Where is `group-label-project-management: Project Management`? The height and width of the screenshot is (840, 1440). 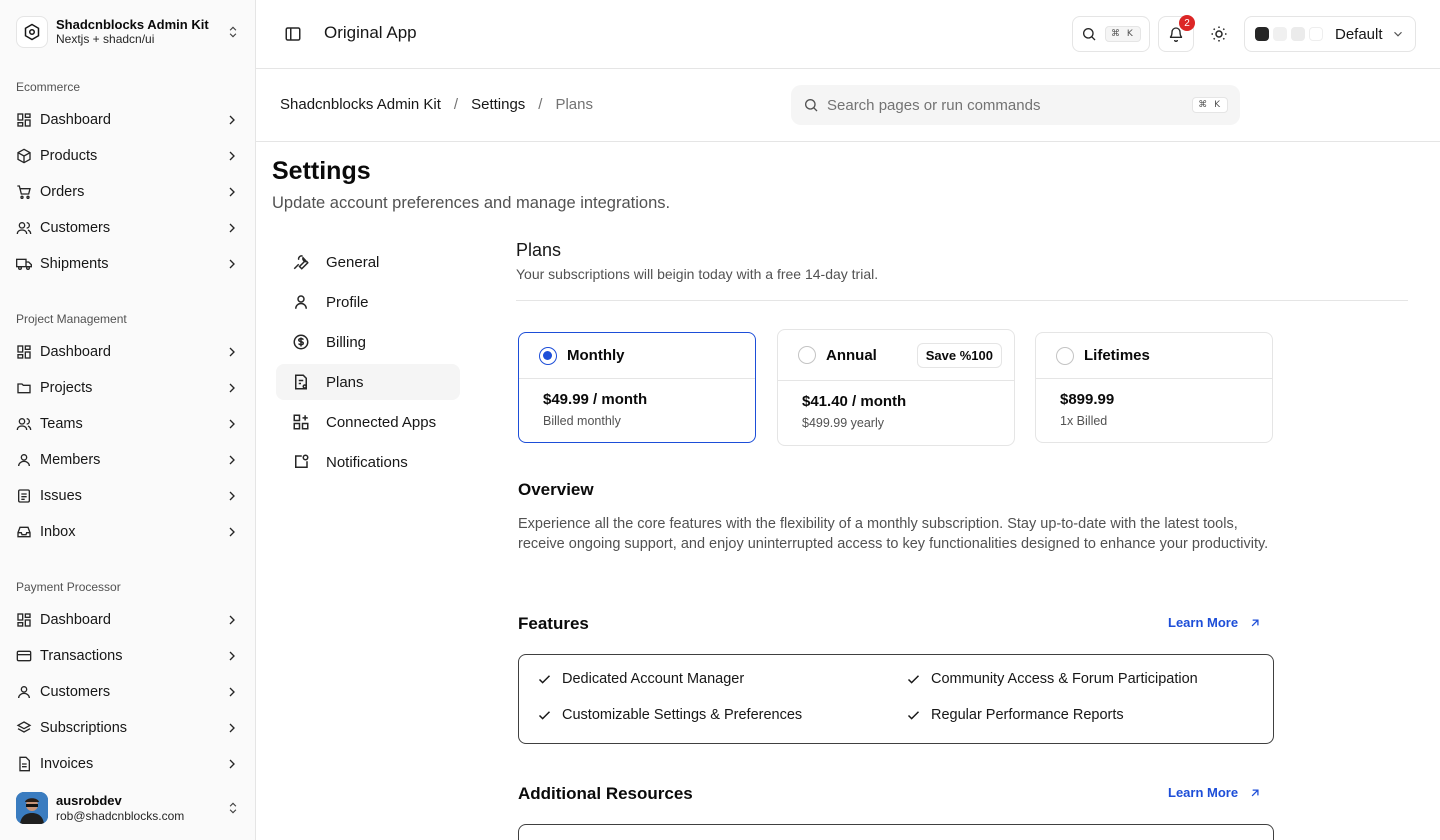
group-label-project-management: Project Management is located at coordinates (71, 319).